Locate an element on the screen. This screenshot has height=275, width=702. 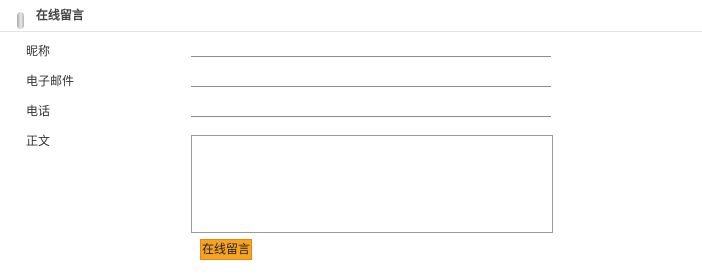
nickname-input is located at coordinates (371, 47).